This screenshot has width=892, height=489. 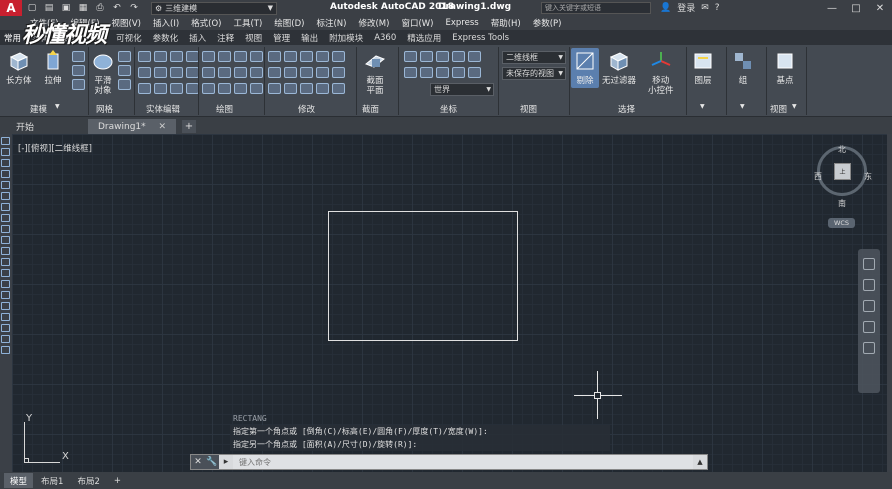 What do you see at coordinates (534, 57) in the screenshot?
I see `visual-style-dropdown: 二维线框 ▼` at bounding box center [534, 57].